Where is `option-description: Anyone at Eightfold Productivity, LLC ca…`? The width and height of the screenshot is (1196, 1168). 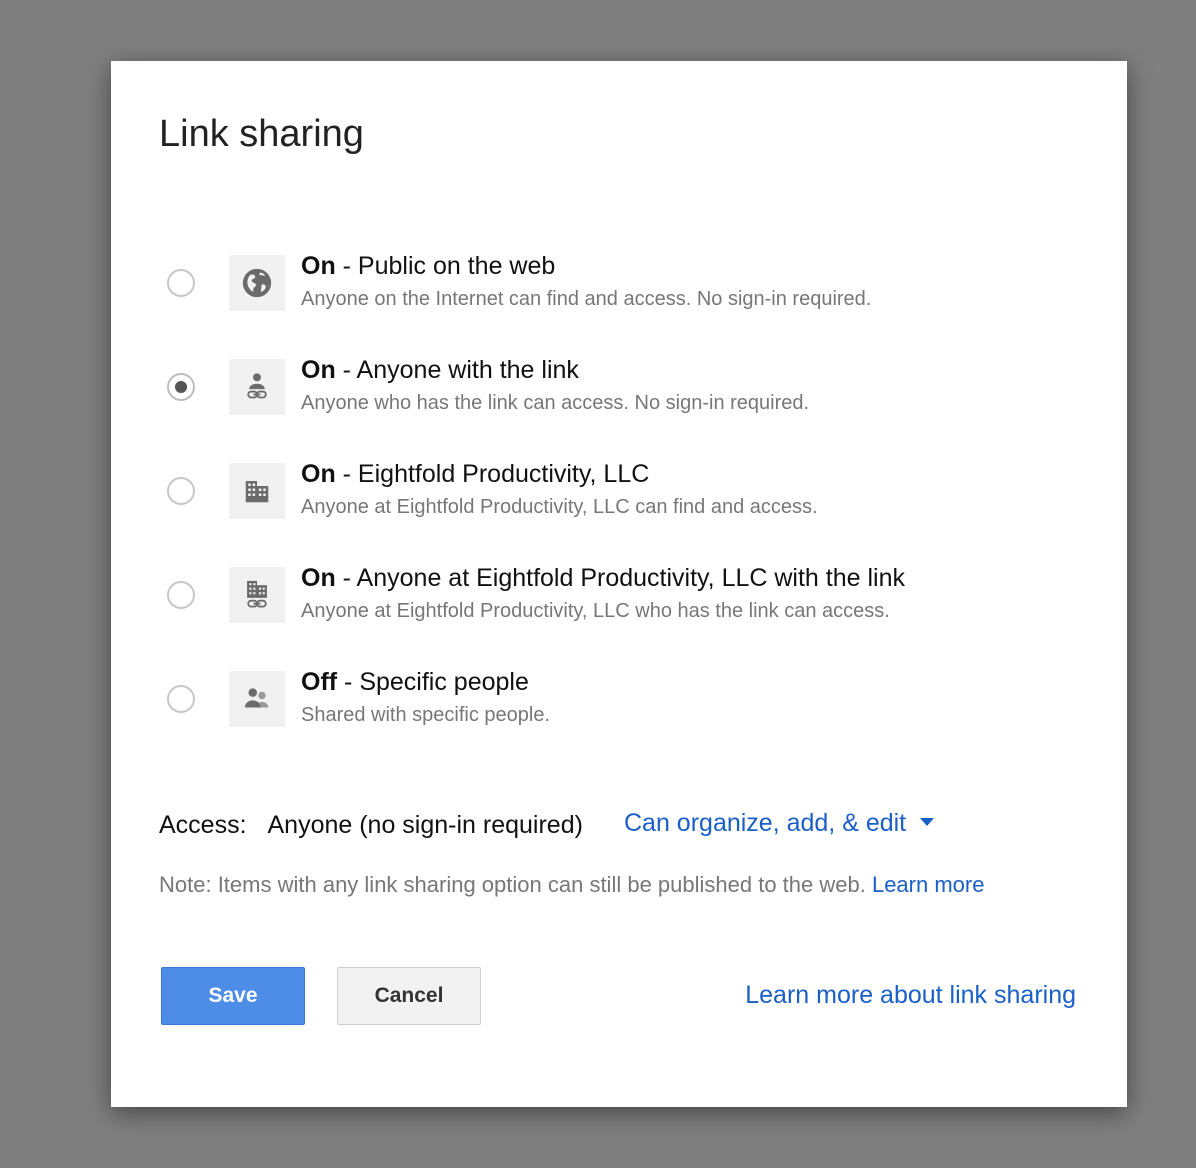
option-description: Anyone at Eightfold Productivity, LLC ca… is located at coordinates (559, 507).